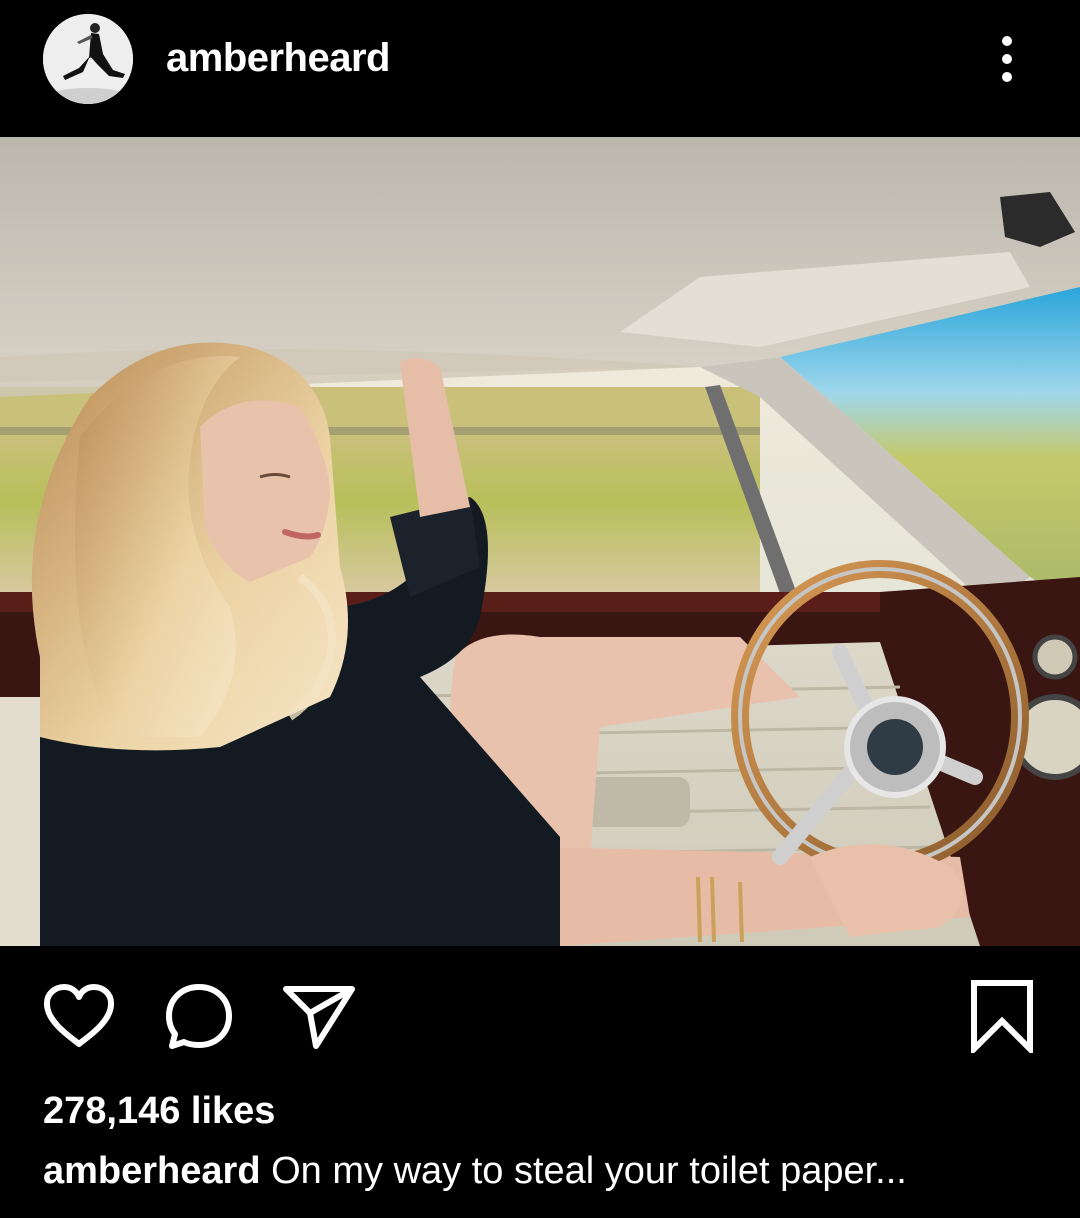  I want to click on post-username: amberheard, so click(278, 58).